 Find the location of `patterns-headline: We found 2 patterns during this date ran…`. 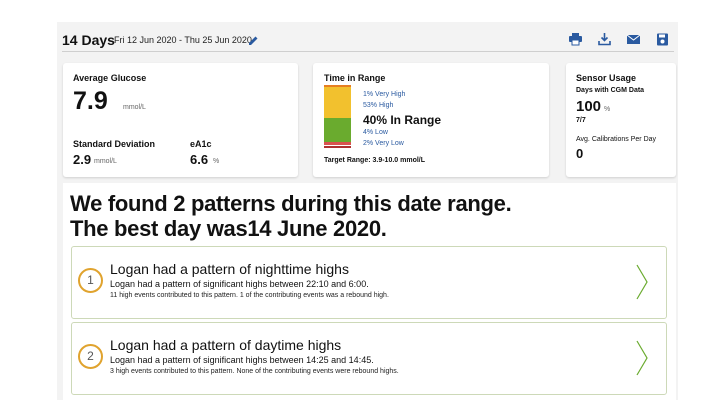

patterns-headline: We found 2 patterns during this date ran… is located at coordinates (291, 216).